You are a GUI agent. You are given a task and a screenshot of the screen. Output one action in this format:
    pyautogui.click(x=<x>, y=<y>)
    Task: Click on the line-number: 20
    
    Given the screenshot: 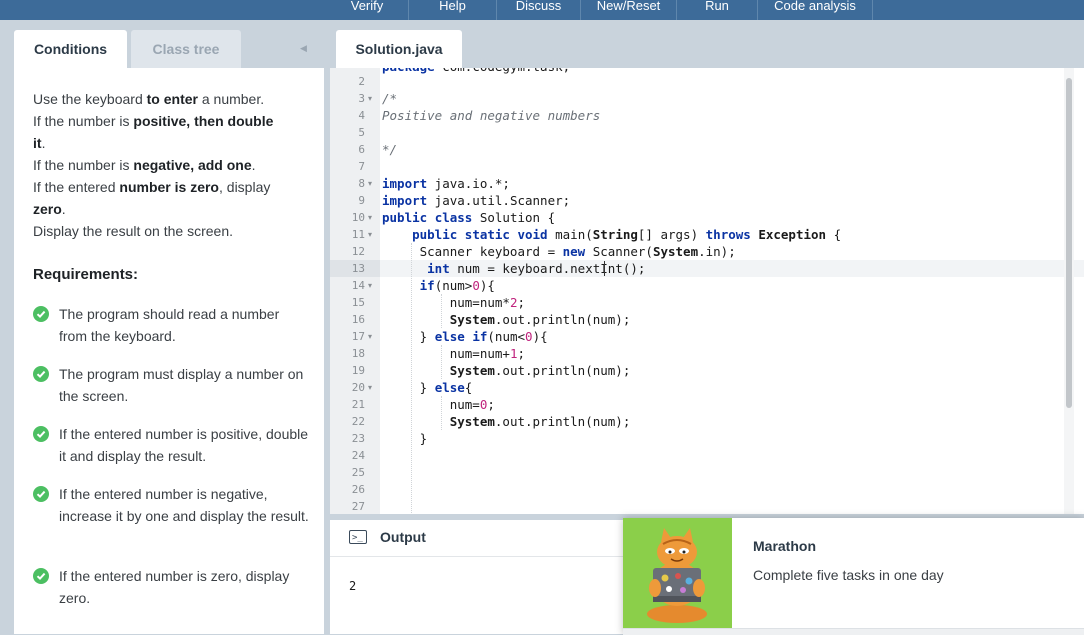 What is the action you would take?
    pyautogui.click(x=358, y=387)
    